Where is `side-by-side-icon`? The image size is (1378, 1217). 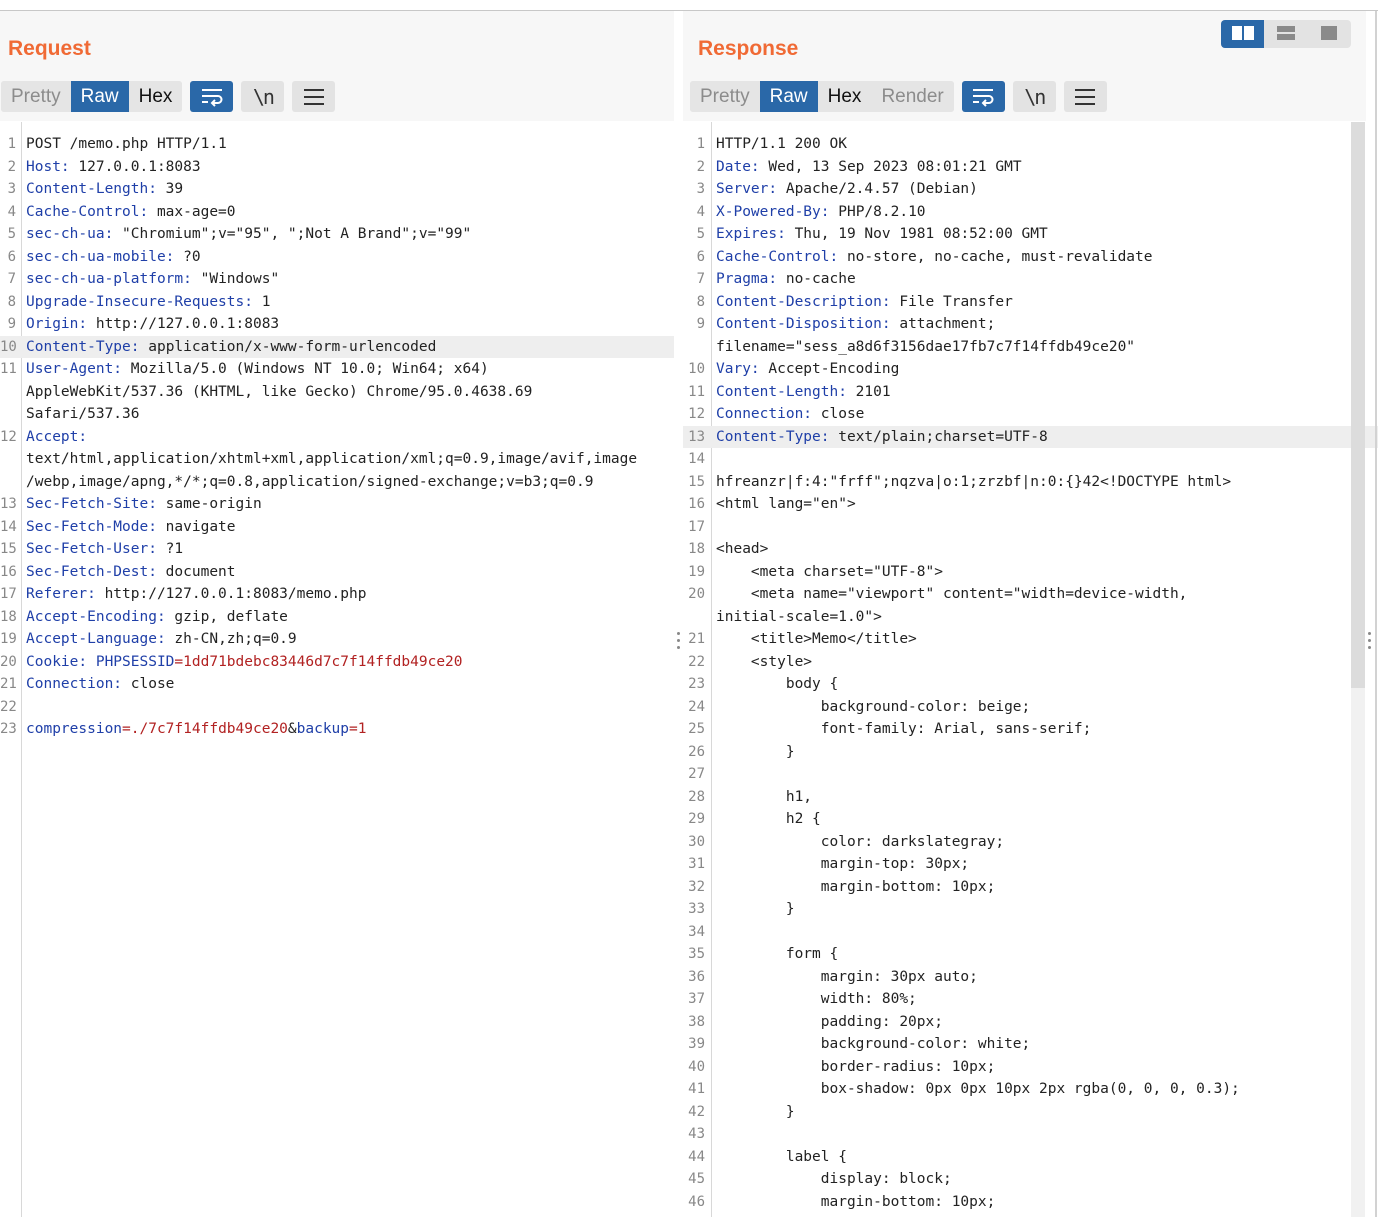 side-by-side-icon is located at coordinates (1242, 34).